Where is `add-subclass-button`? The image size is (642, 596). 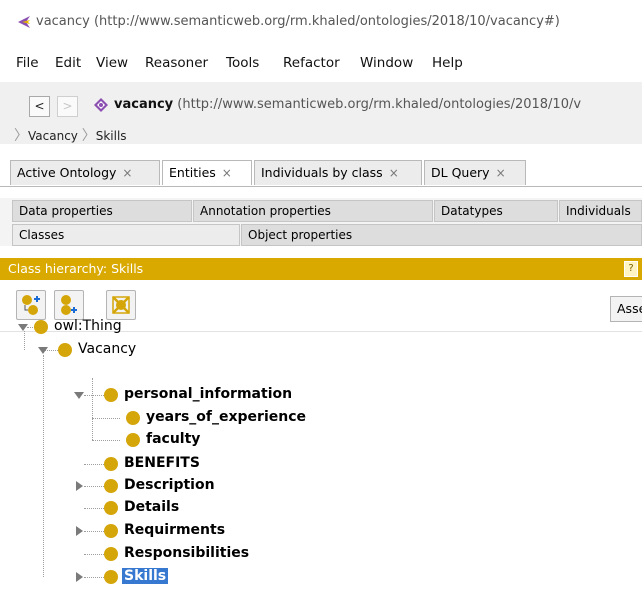 add-subclass-button is located at coordinates (31, 305).